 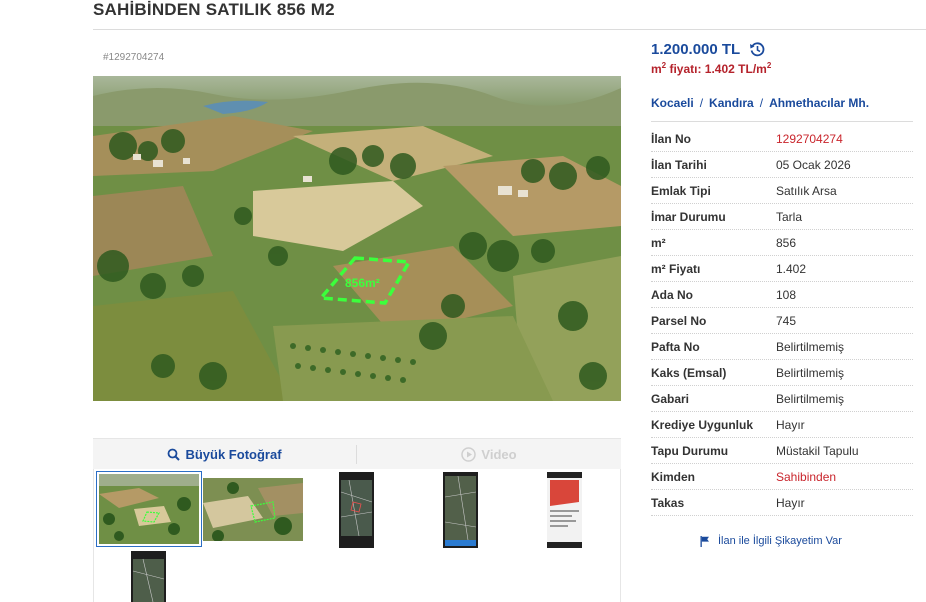 What do you see at coordinates (688, 217) in the screenshot?
I see `detail-label: İmar Durumu` at bounding box center [688, 217].